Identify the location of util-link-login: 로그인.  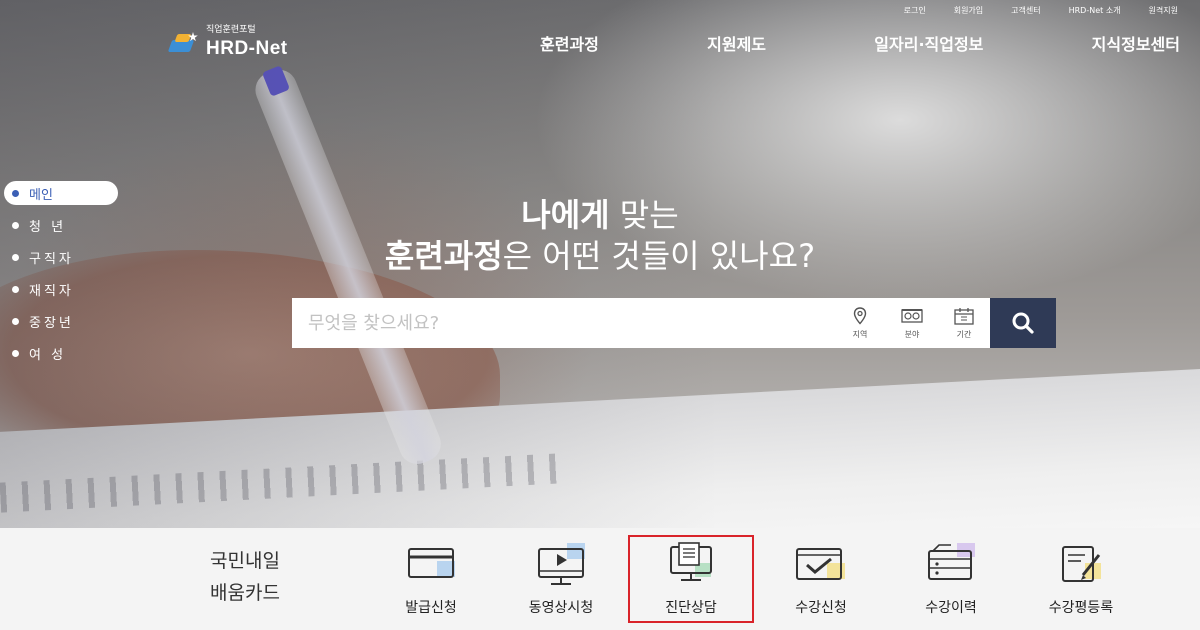
(915, 10).